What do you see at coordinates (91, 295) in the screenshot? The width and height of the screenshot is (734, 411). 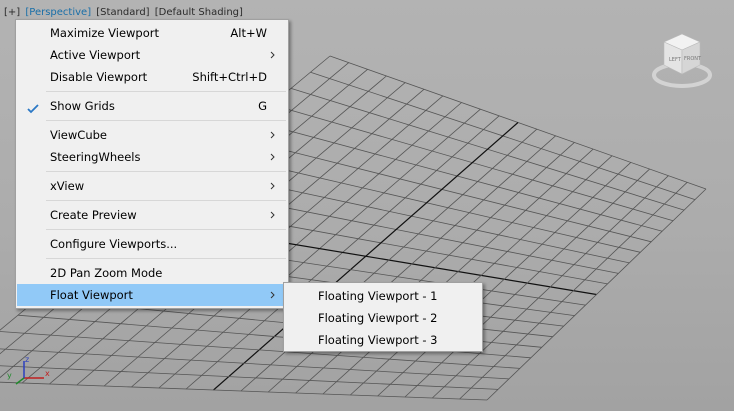 I see `menu-item-label: Float Viewport` at bounding box center [91, 295].